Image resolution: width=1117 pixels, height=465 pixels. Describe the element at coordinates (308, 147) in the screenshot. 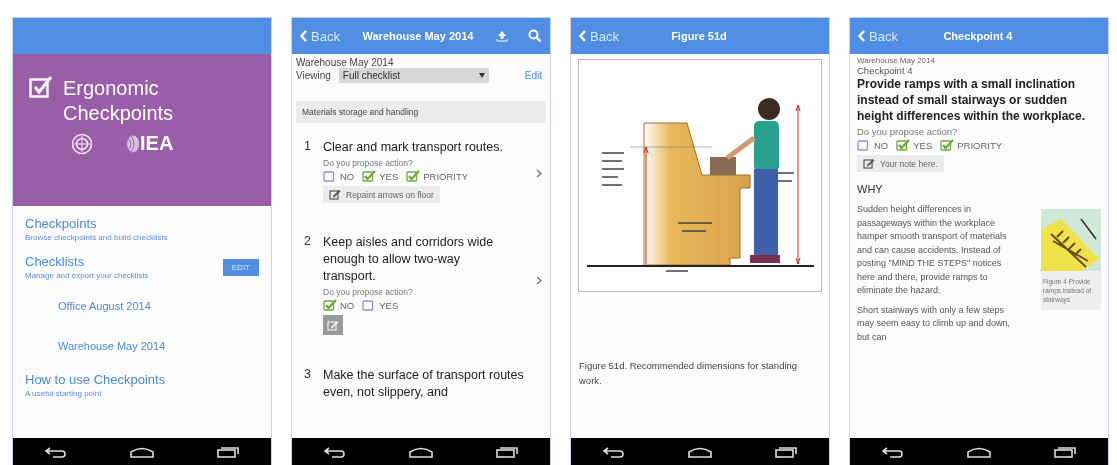

I see `item-number: 1` at that location.